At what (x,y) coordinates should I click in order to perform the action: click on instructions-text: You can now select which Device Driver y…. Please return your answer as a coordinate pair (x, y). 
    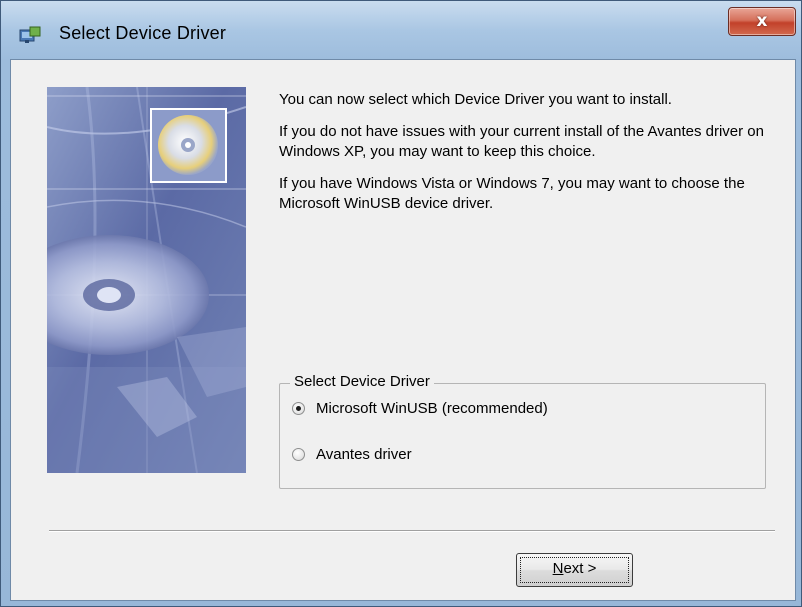
    Looking at the image, I should click on (524, 158).